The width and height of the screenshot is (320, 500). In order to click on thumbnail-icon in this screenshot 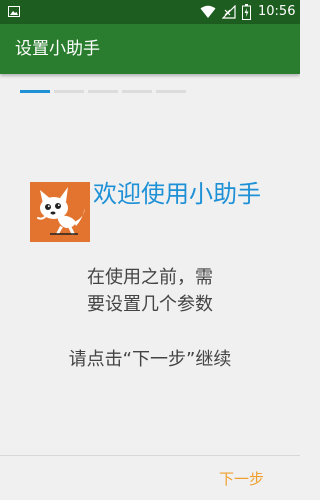, I will do `click(14, 11)`.